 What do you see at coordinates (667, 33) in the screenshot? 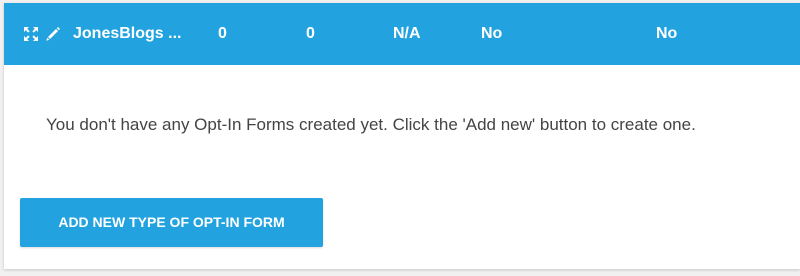
I see `column-5-value: No` at bounding box center [667, 33].